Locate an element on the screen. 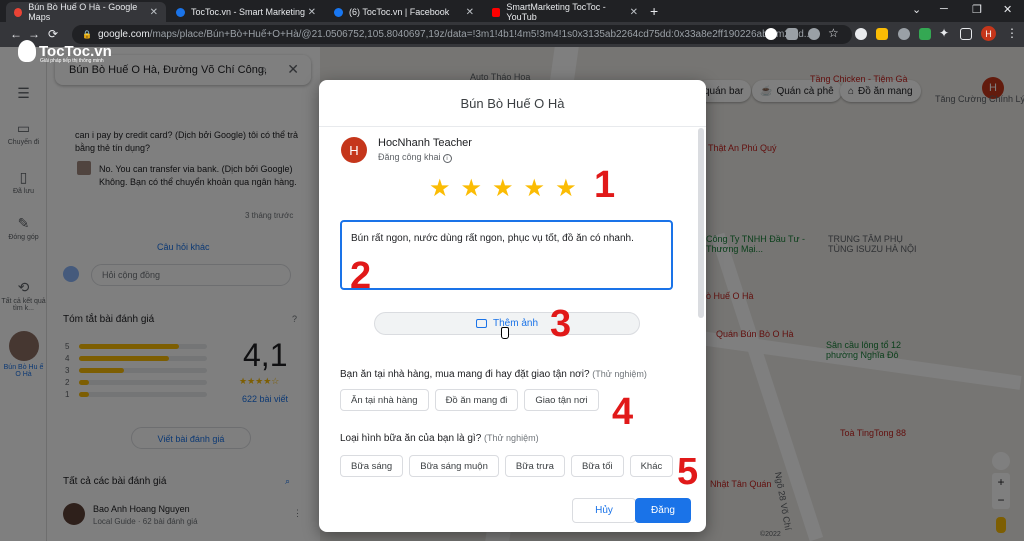  add-photo-label: Thêm ảnh is located at coordinates (515, 323).